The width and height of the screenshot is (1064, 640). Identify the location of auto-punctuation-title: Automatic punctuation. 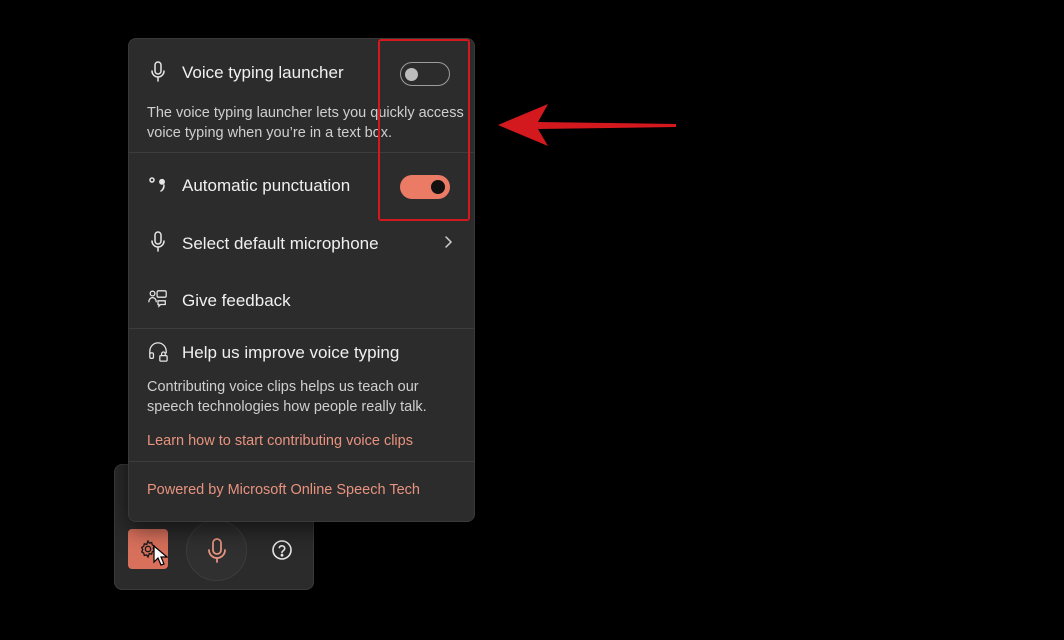
(266, 185).